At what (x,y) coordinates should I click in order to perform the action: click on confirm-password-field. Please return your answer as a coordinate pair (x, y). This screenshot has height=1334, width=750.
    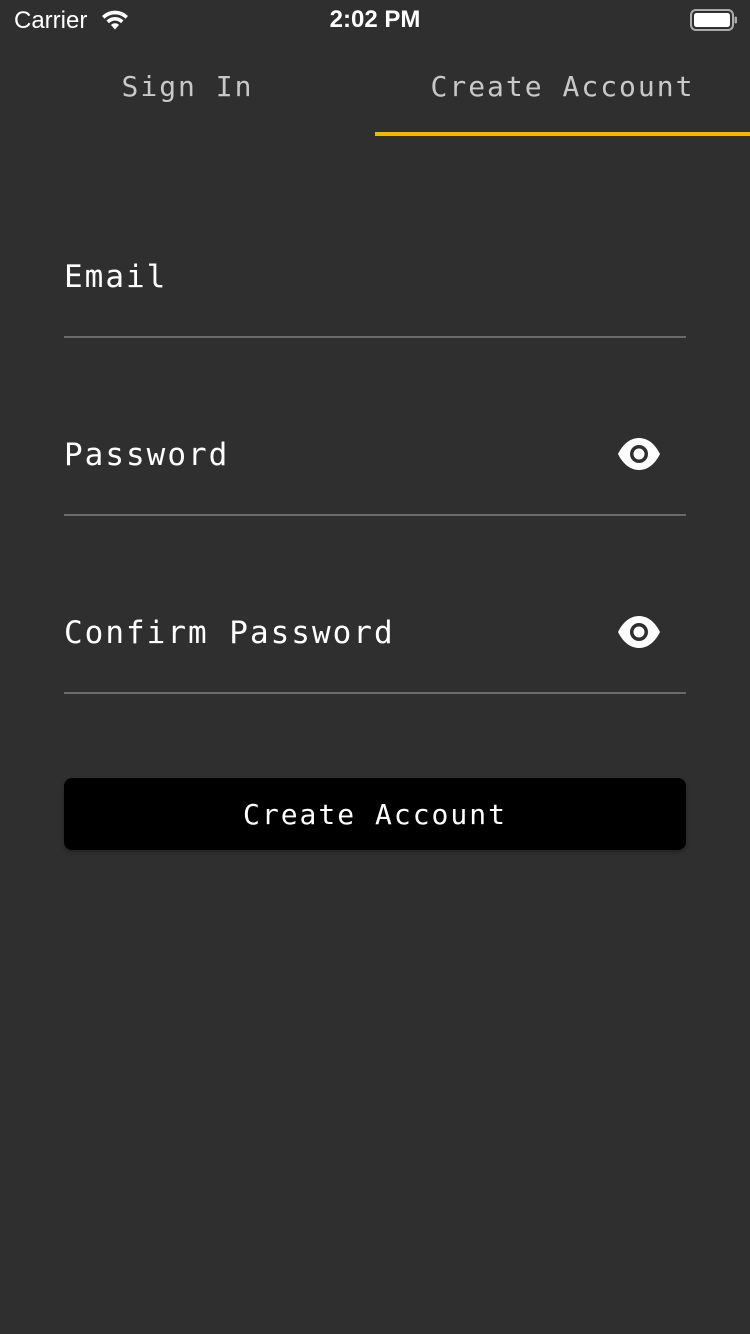
    Looking at the image, I should click on (334, 633).